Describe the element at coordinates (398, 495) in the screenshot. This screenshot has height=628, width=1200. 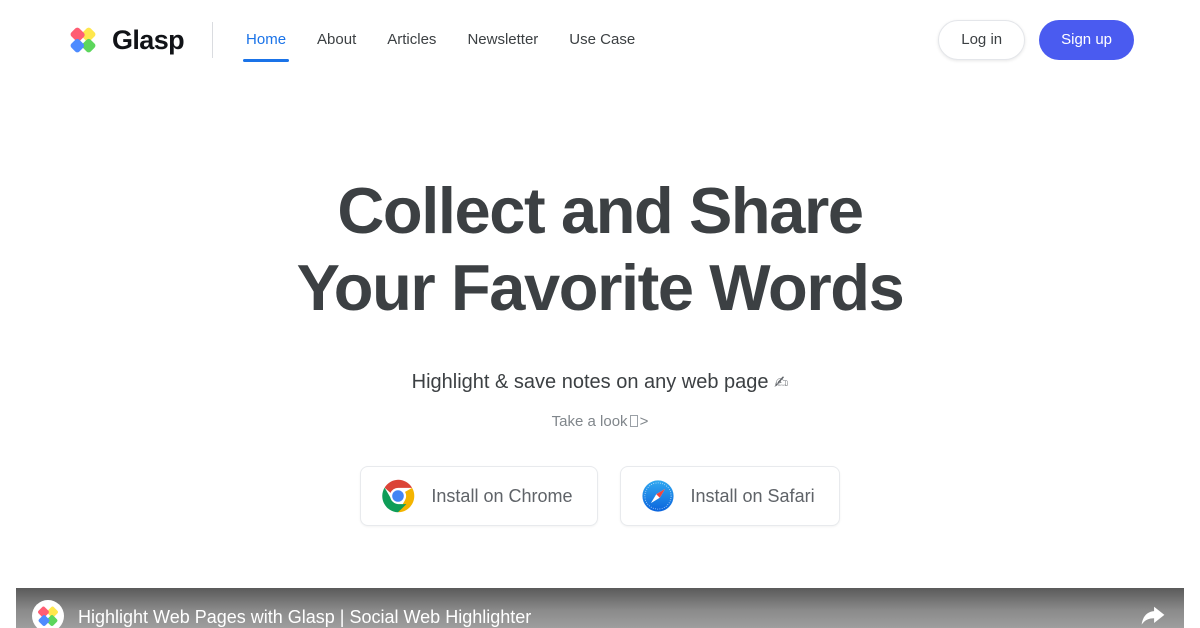
I see `chrome-icon` at that location.